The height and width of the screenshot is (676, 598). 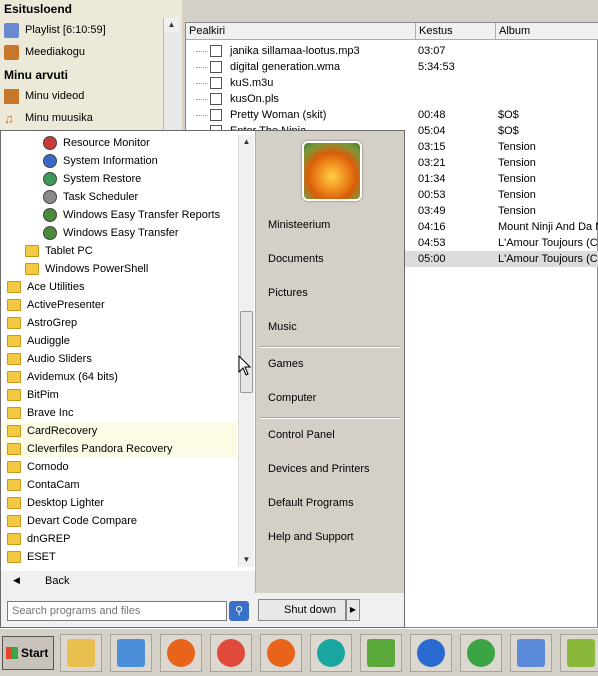 I want to click on program-item: Windows Easy Transfer, so click(x=119, y=233).